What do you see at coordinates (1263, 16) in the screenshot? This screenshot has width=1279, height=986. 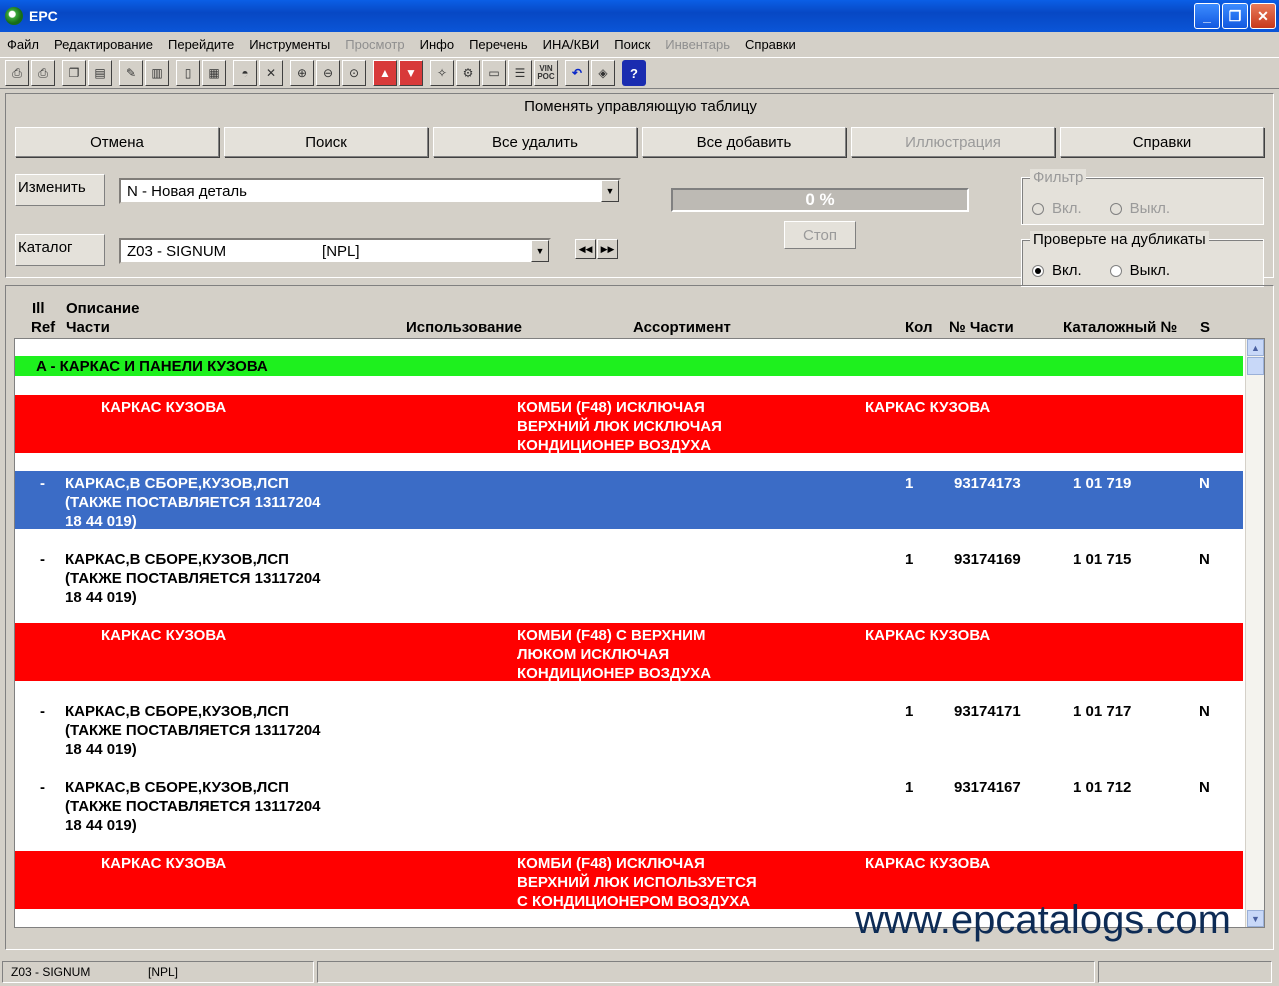 I see `close-button: ✕` at bounding box center [1263, 16].